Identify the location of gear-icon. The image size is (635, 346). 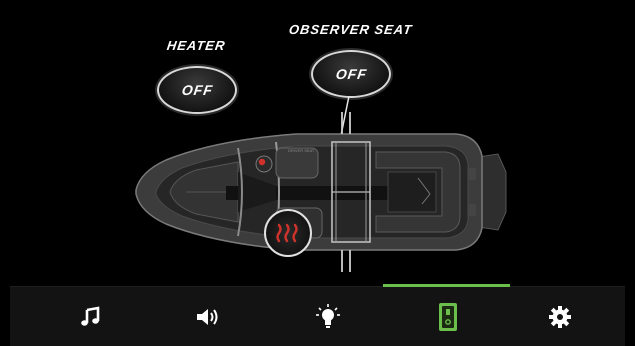
(560, 316).